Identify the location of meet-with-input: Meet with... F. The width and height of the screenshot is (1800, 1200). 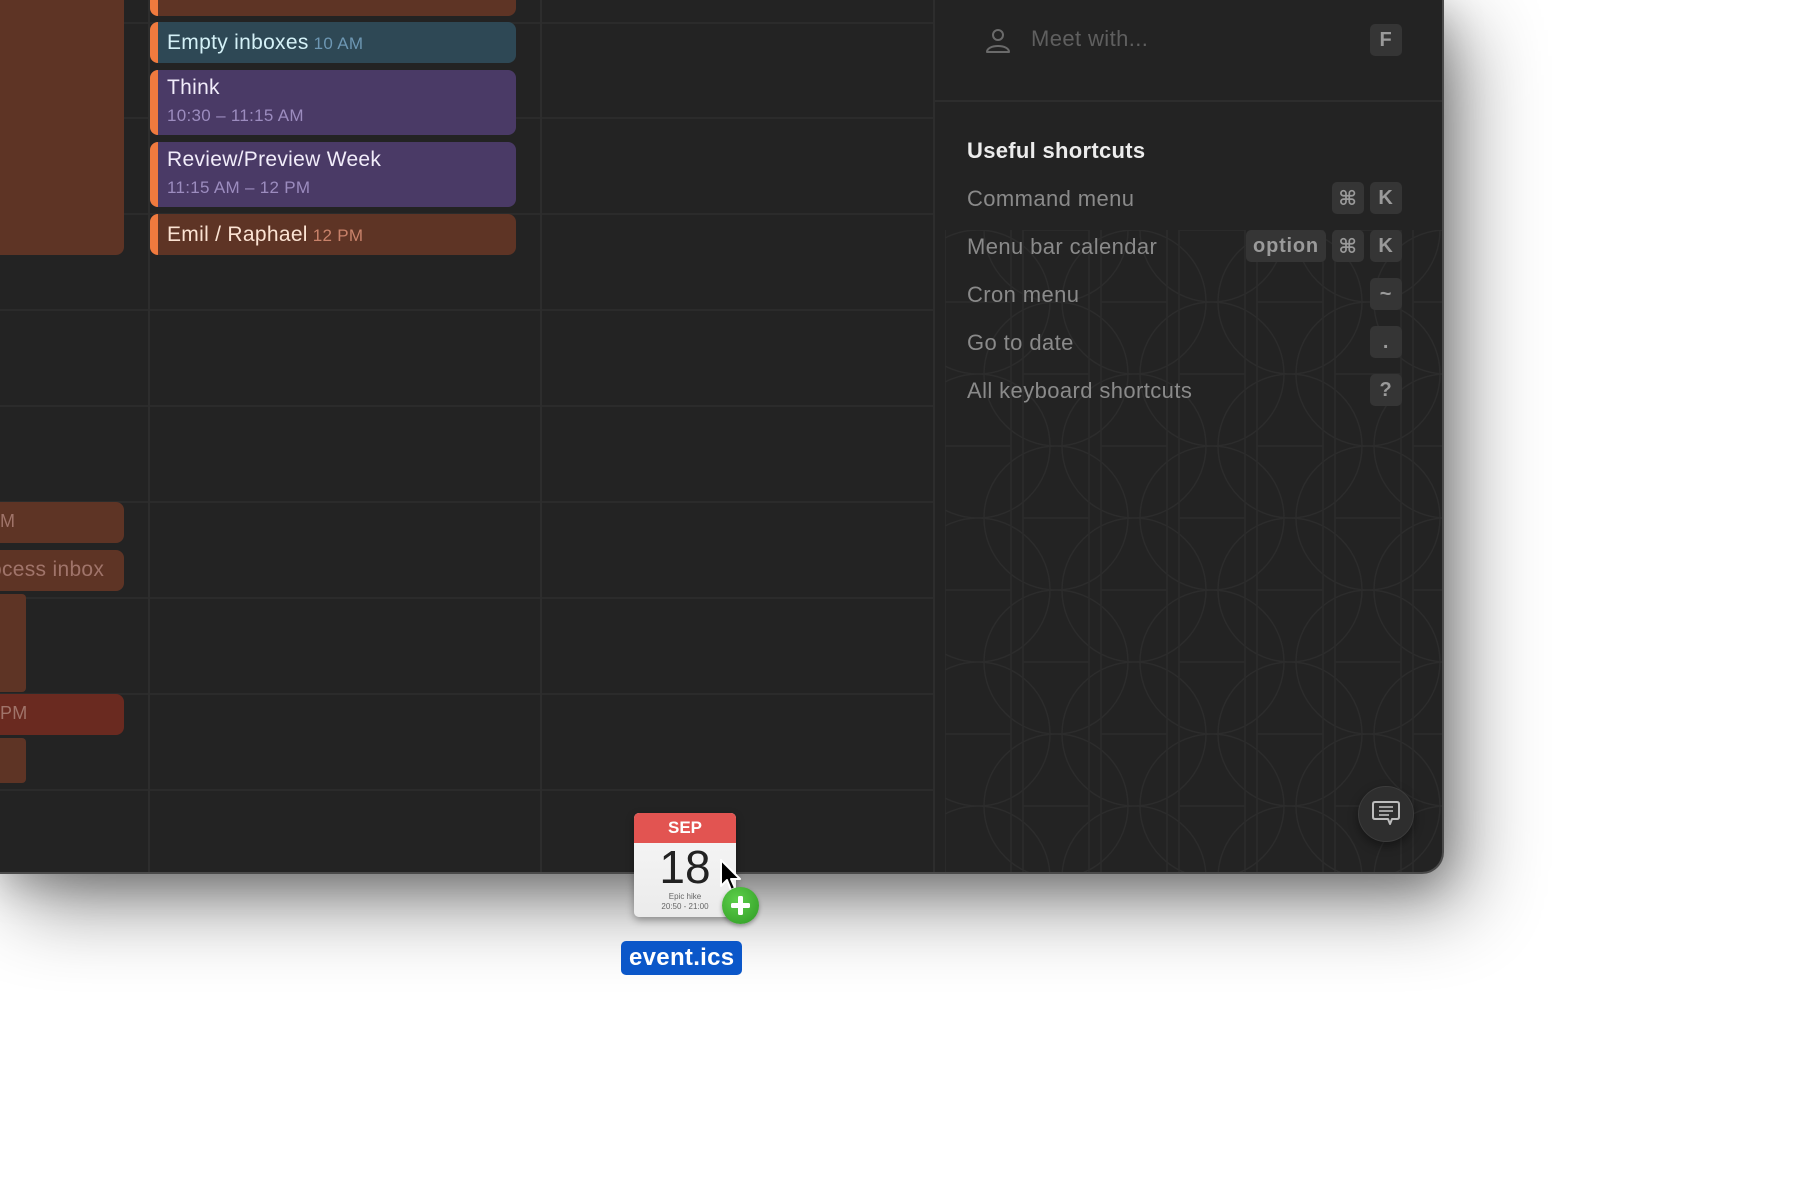
(1188, 40).